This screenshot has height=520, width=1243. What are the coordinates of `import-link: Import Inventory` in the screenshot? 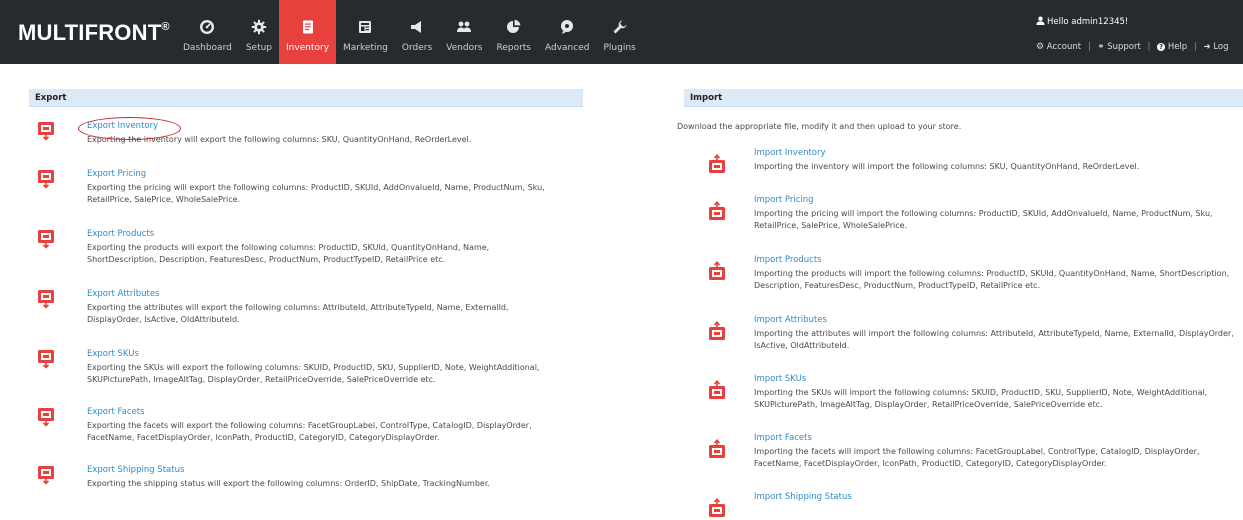 It's located at (790, 153).